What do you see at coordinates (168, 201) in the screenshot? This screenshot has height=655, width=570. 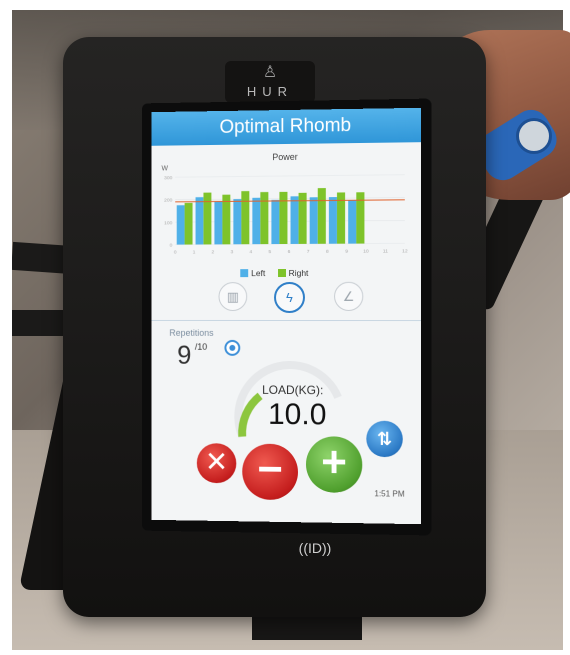 I see `y-tick-label: 200` at bounding box center [168, 201].